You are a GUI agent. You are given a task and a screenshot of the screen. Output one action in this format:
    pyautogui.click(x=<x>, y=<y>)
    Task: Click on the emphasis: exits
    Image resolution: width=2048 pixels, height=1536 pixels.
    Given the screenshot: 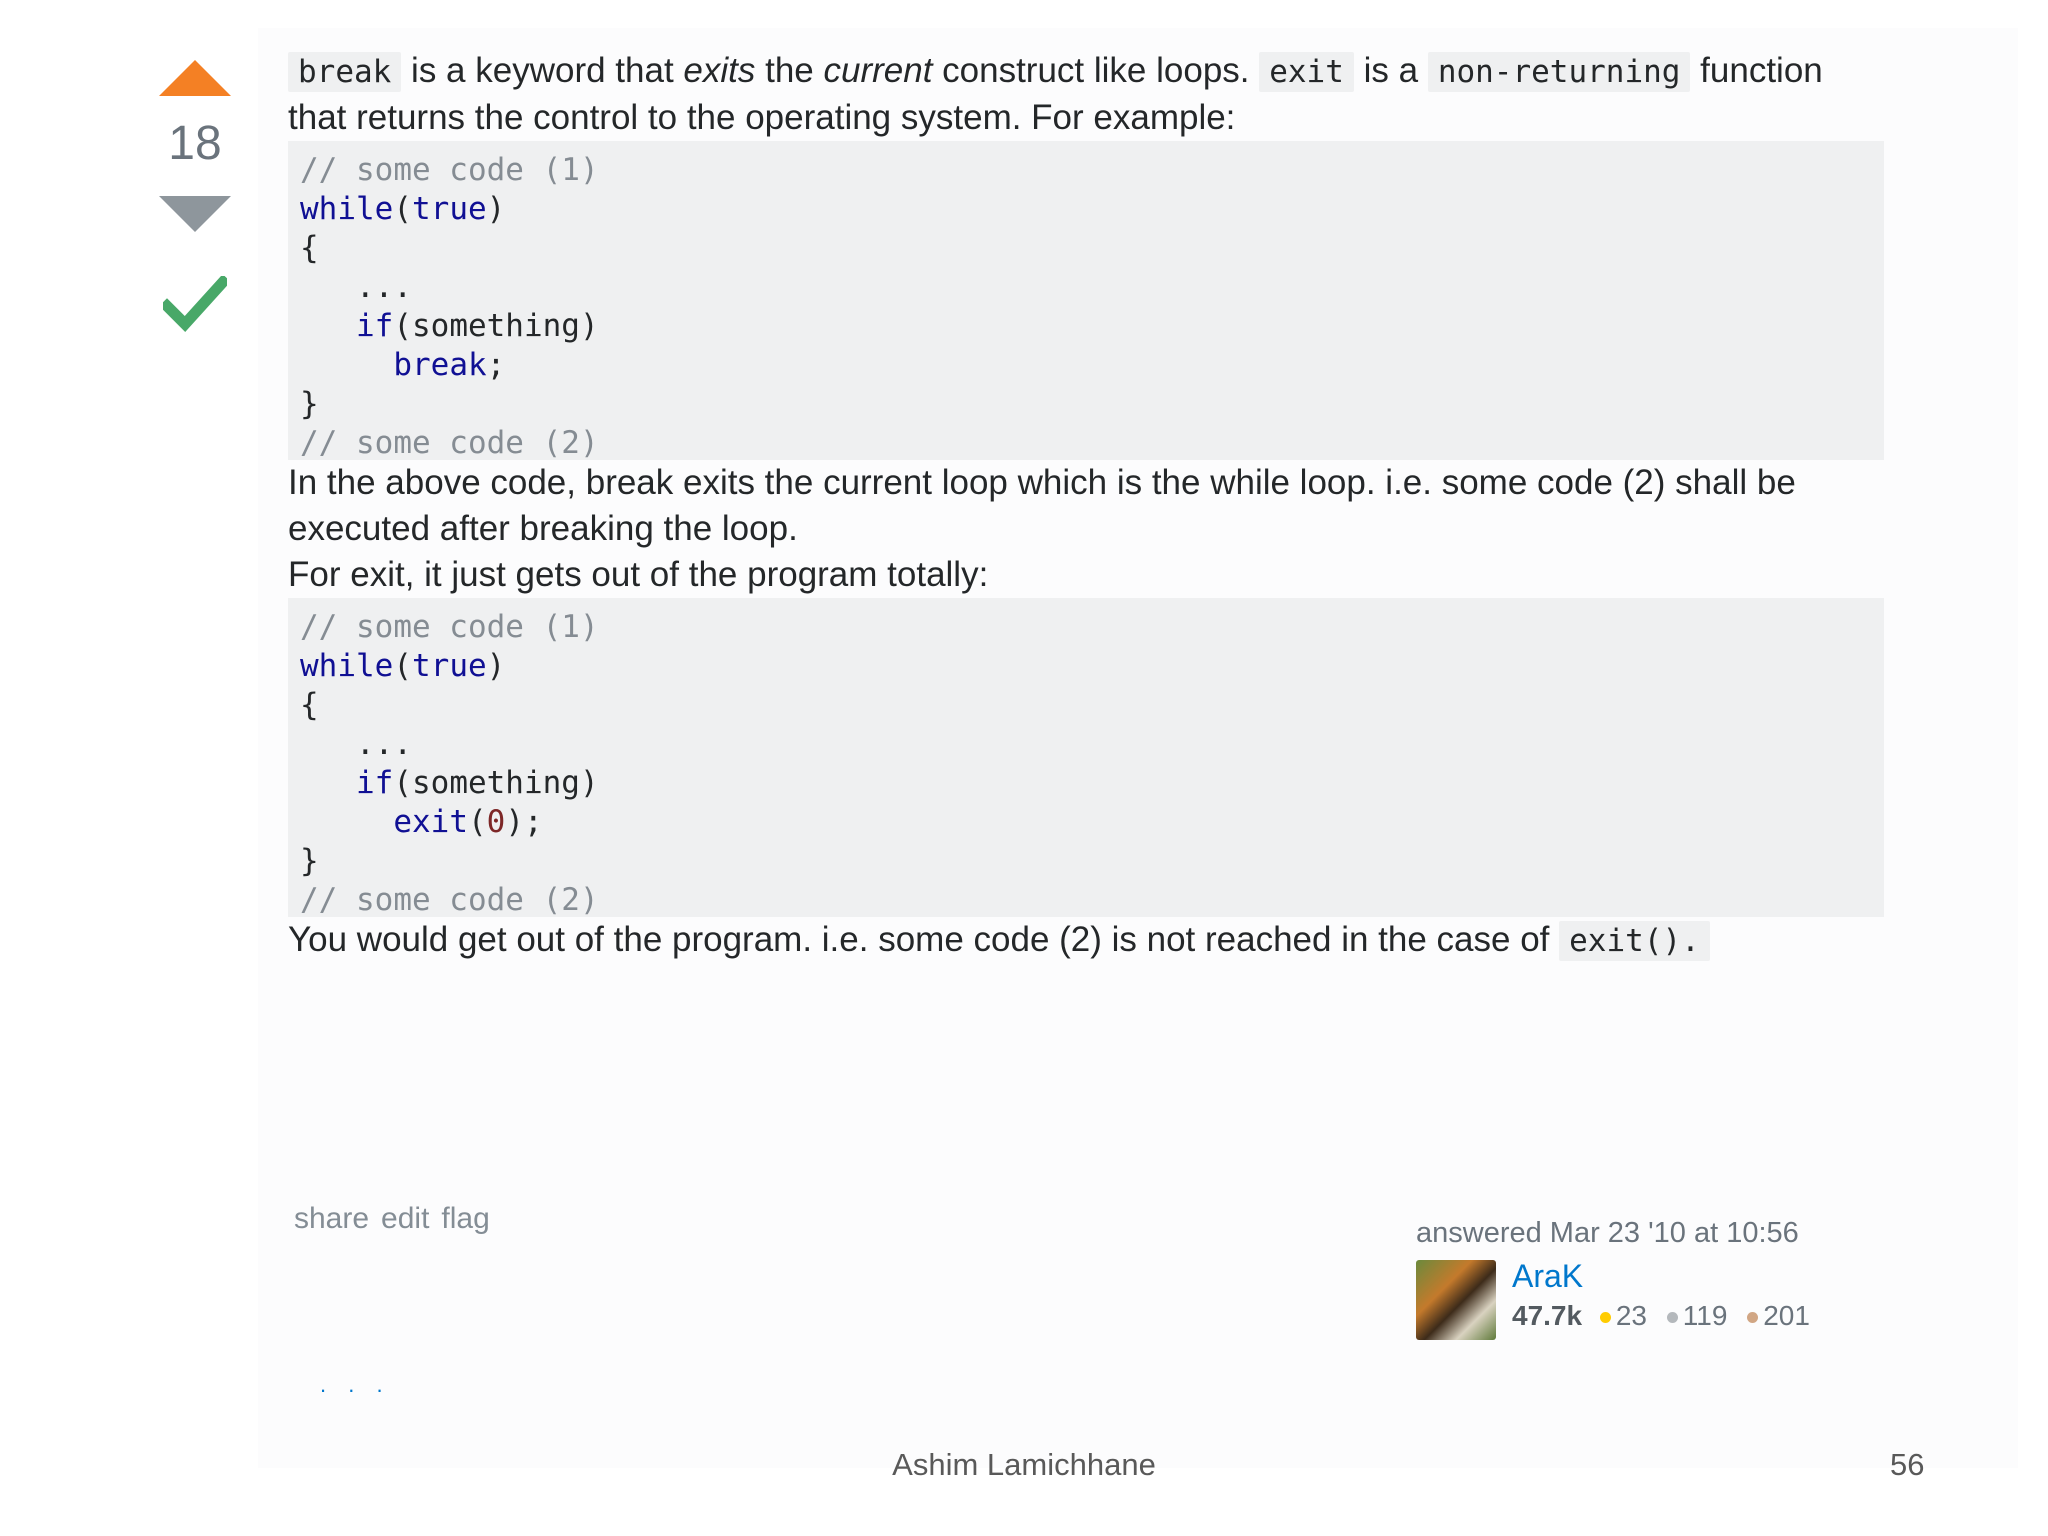 What is the action you would take?
    pyautogui.click(x=719, y=70)
    